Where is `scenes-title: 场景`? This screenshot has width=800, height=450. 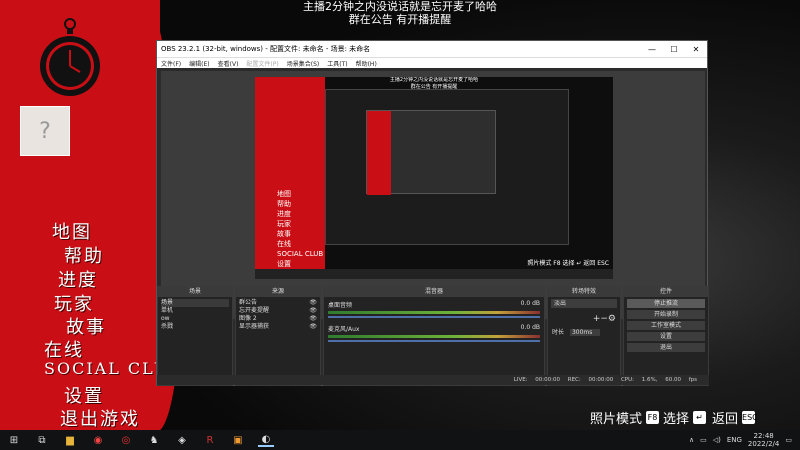
scenes-title: 场景 is located at coordinates (195, 292).